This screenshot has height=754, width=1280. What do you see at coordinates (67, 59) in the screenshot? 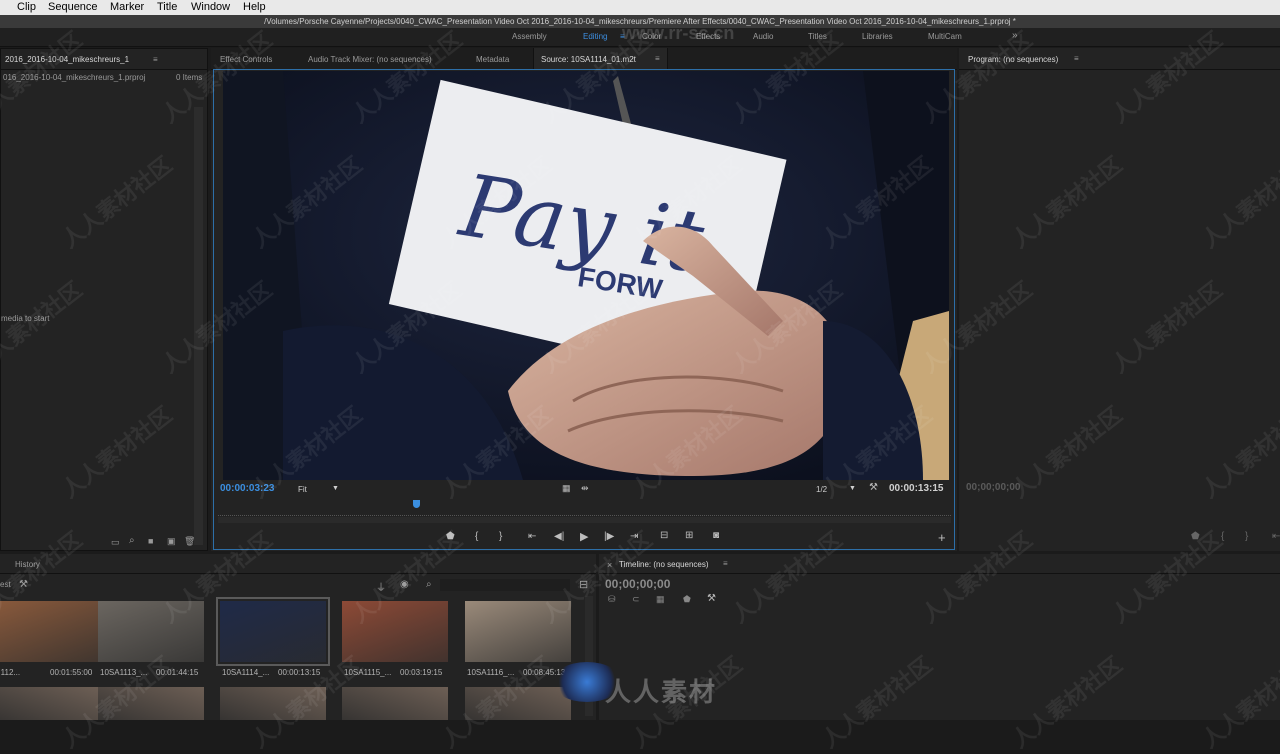
I see `project-title: 2016_2016-10-04_mikeschreurs_1` at bounding box center [67, 59].